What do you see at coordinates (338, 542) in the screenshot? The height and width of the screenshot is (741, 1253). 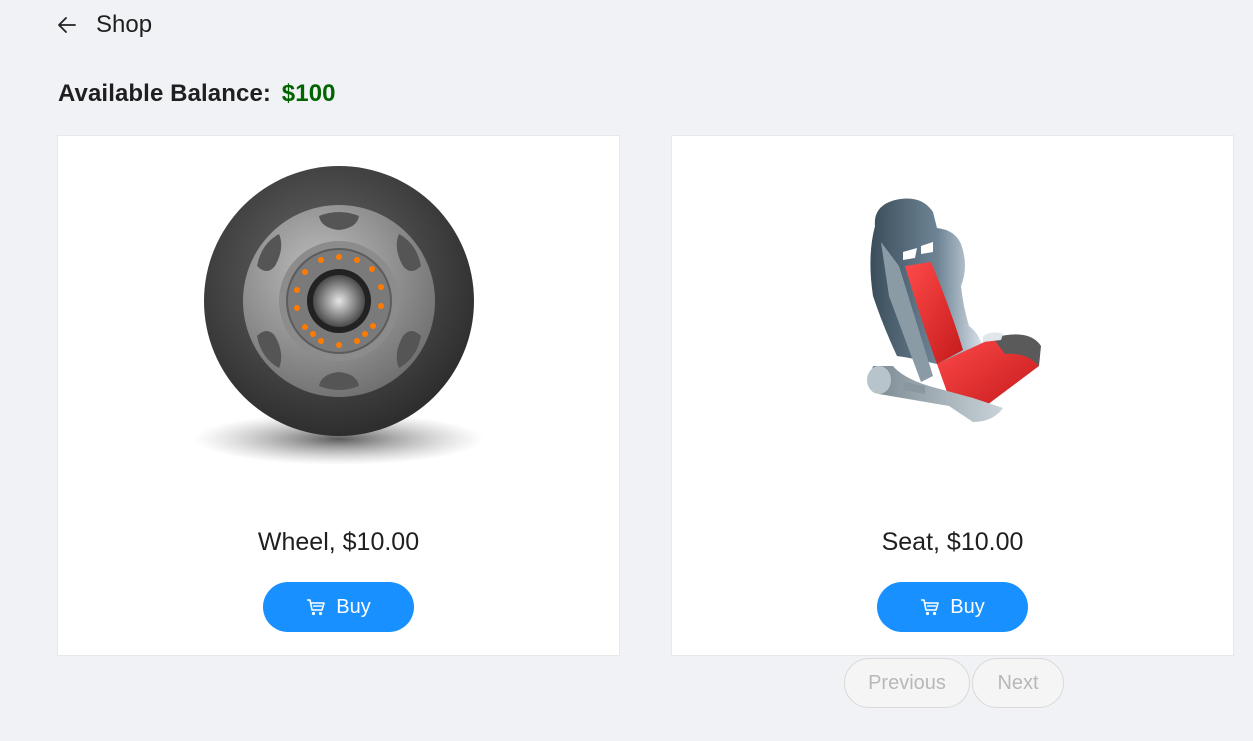 I see `product-caption: Wheel, $10.00` at bounding box center [338, 542].